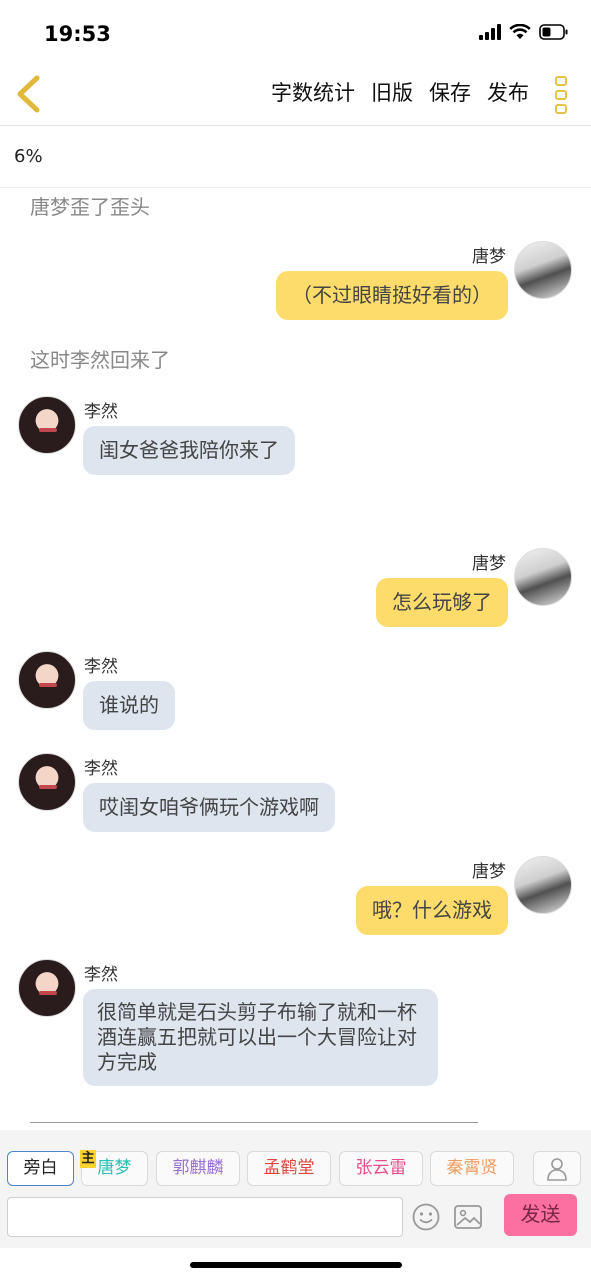 Image resolution: width=591 pixels, height=1280 pixels. What do you see at coordinates (295, 33) in the screenshot?
I see `status-bar: 19:53` at bounding box center [295, 33].